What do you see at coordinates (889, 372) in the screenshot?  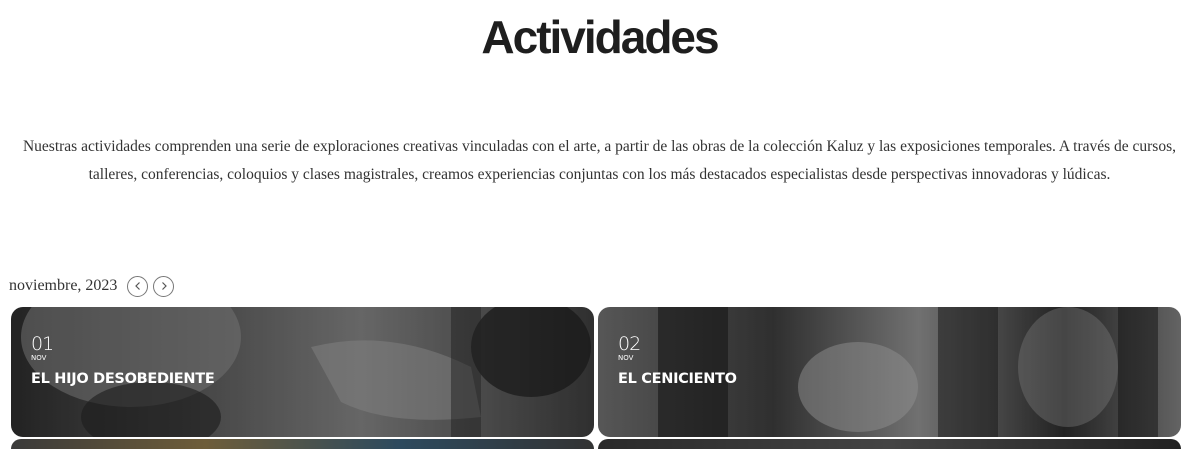 I see `event-card: 02 NOV EL CENICIENTO` at bounding box center [889, 372].